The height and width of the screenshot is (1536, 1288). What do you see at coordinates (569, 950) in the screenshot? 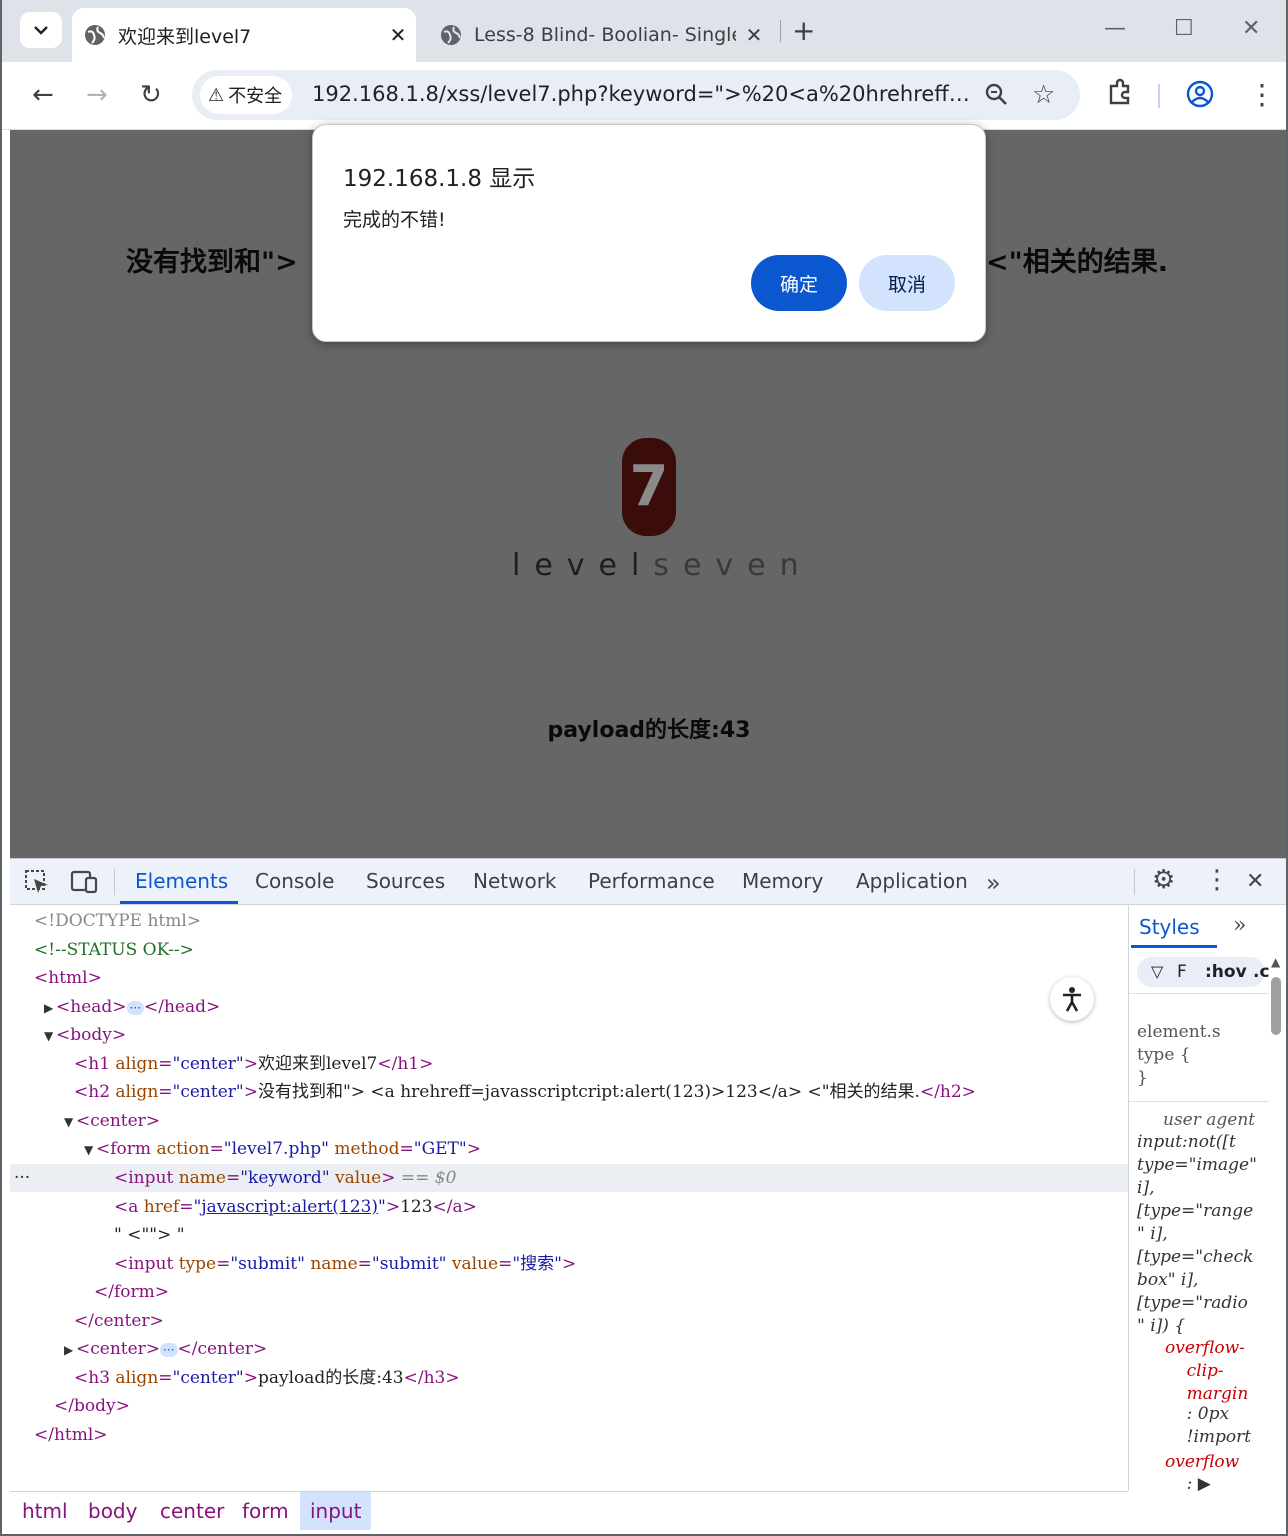
I see `dom-comment: <!--STATUS OK-->` at bounding box center [569, 950].